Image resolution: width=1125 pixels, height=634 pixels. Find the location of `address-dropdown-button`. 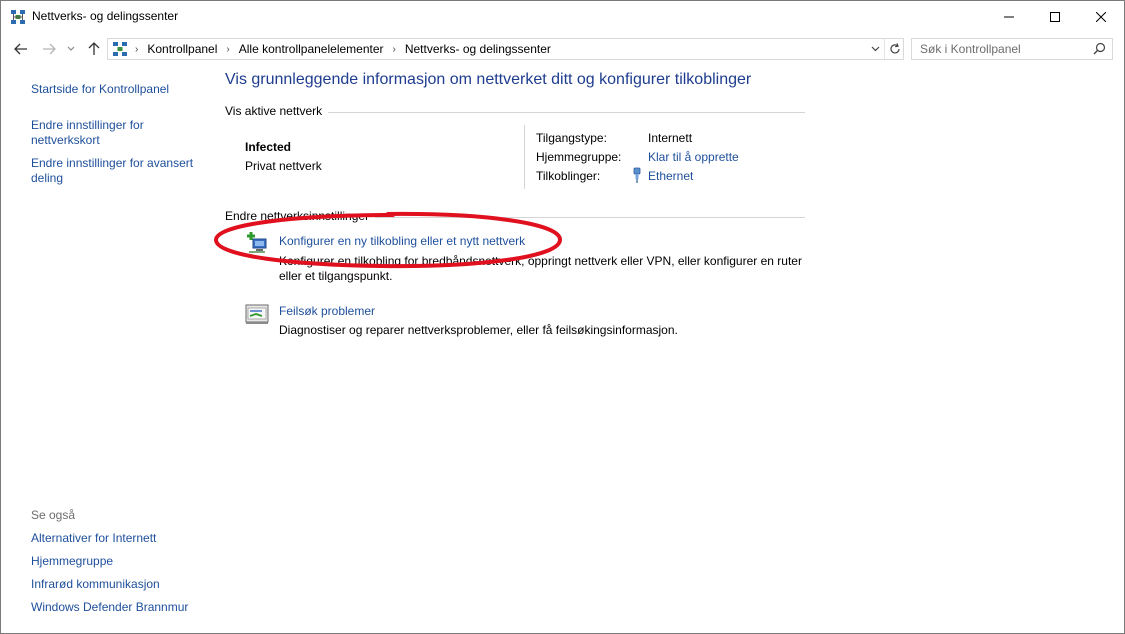

address-dropdown-button is located at coordinates (875, 49).